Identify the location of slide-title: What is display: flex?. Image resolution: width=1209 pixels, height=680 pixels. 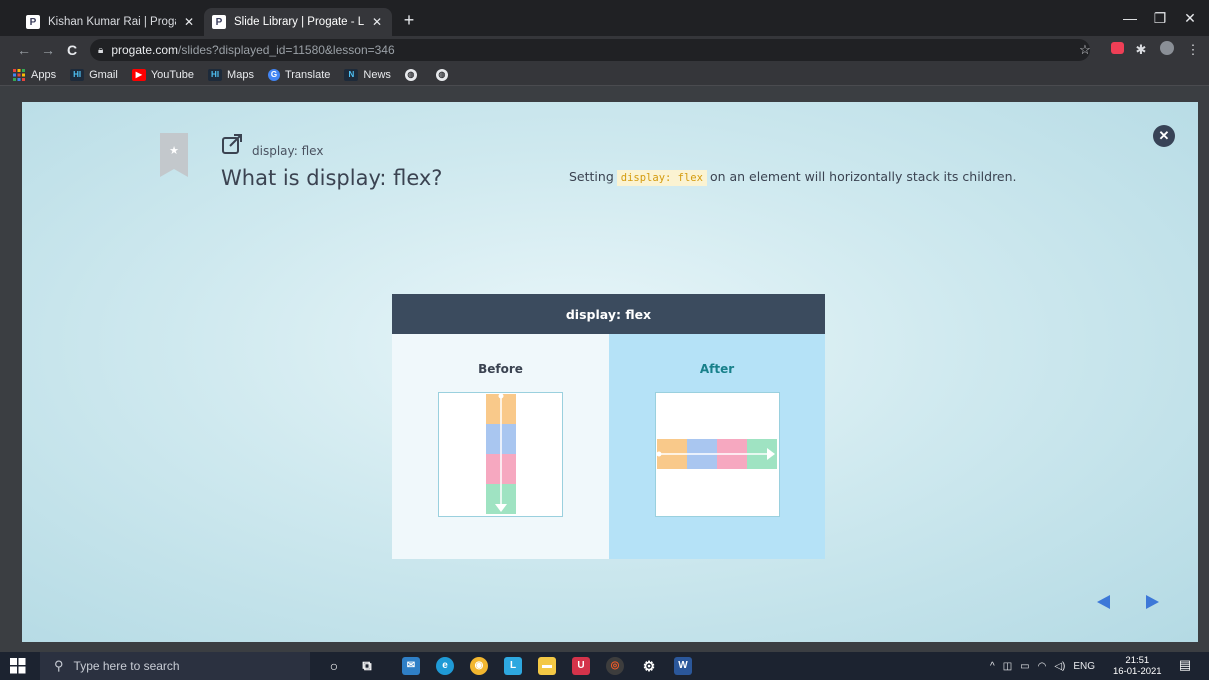
(332, 178).